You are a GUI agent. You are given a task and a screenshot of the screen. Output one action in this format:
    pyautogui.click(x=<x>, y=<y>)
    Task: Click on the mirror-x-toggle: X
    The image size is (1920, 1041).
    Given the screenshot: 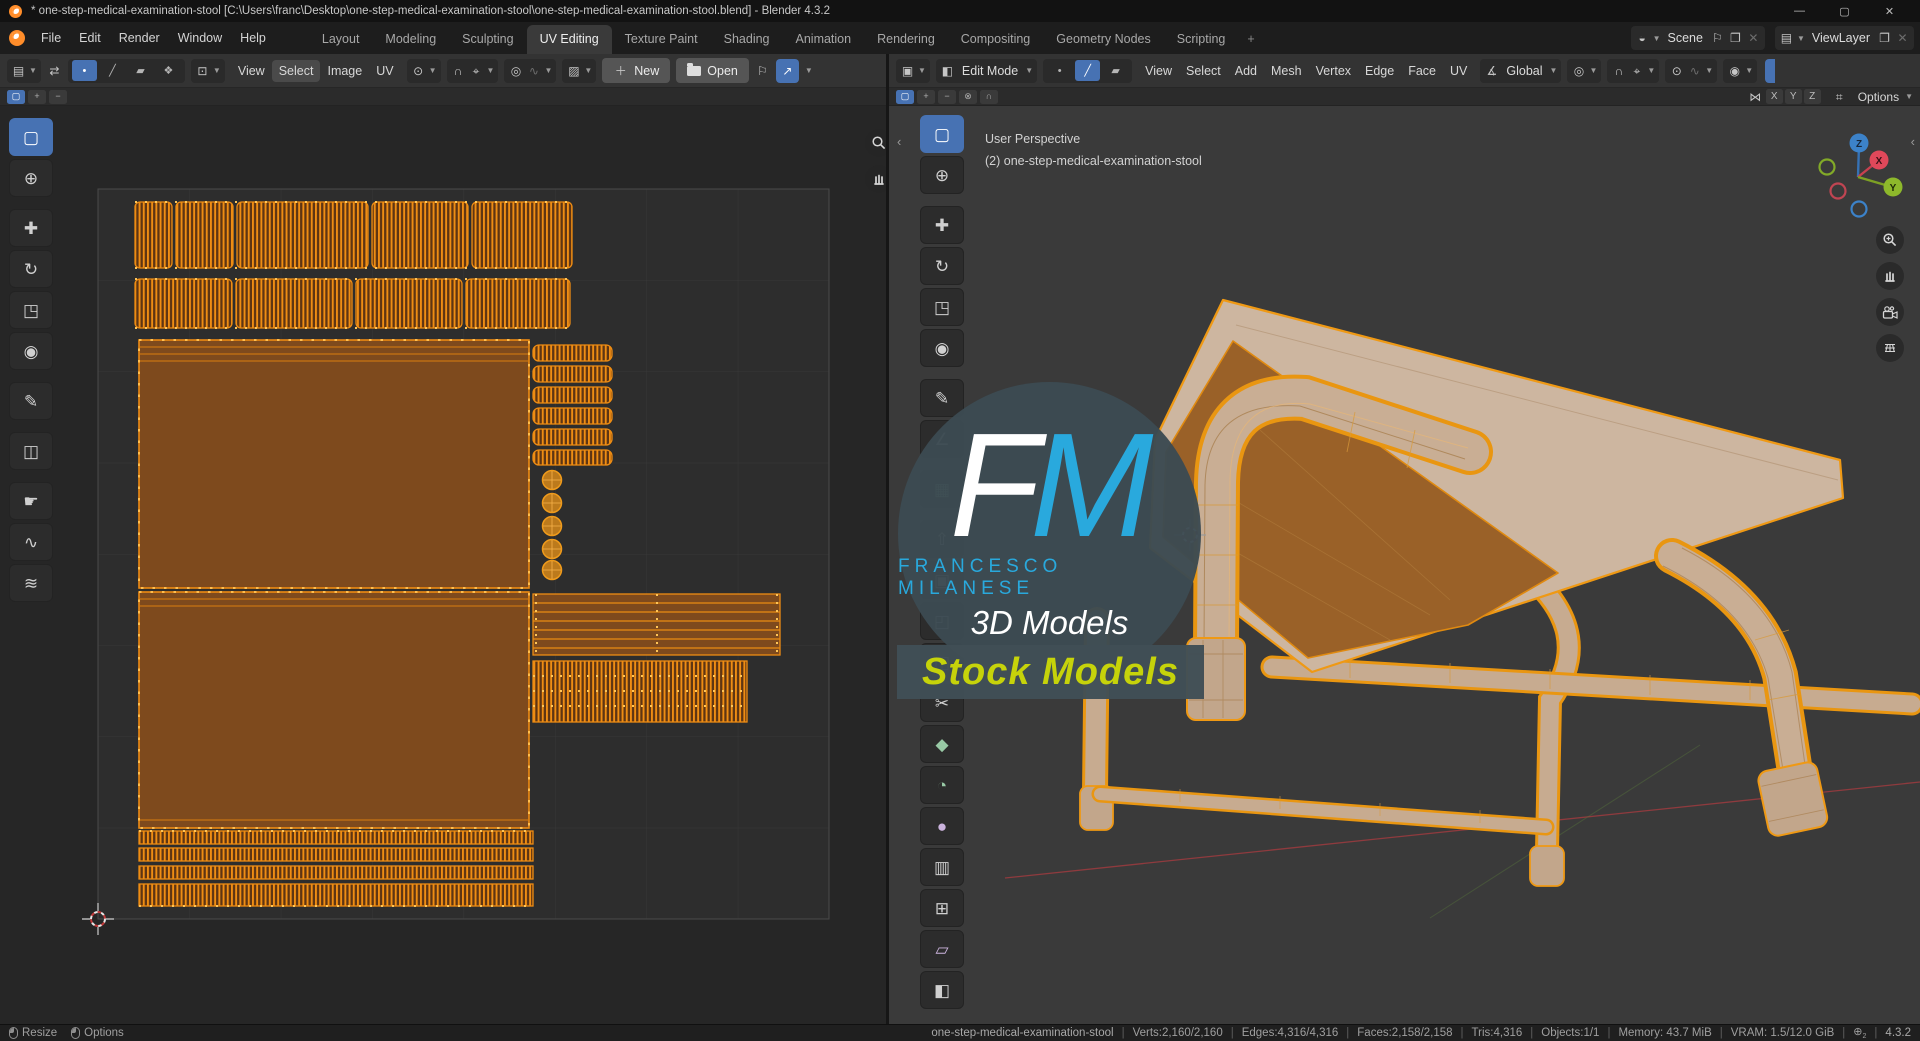 What is the action you would take?
    pyautogui.click(x=1774, y=96)
    